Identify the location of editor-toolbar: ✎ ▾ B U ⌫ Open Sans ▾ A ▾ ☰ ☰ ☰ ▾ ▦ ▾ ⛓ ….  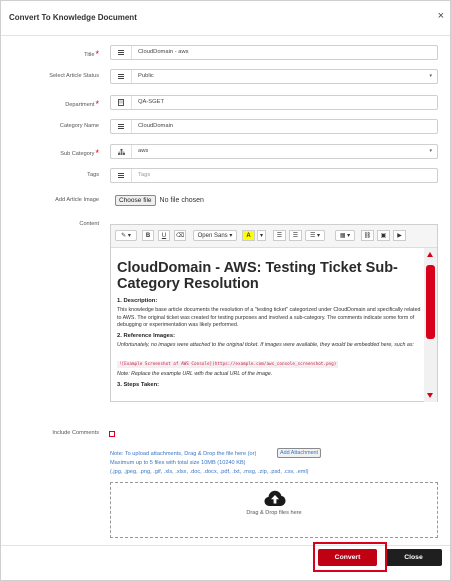
(274, 236).